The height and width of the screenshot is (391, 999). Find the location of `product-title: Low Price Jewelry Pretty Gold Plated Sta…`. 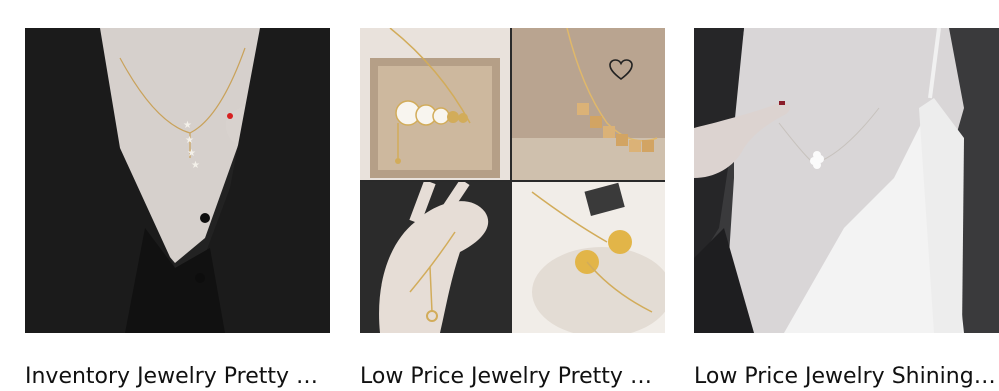

product-title: Low Price Jewelry Pretty Gold Plated Sta… is located at coordinates (512, 377).